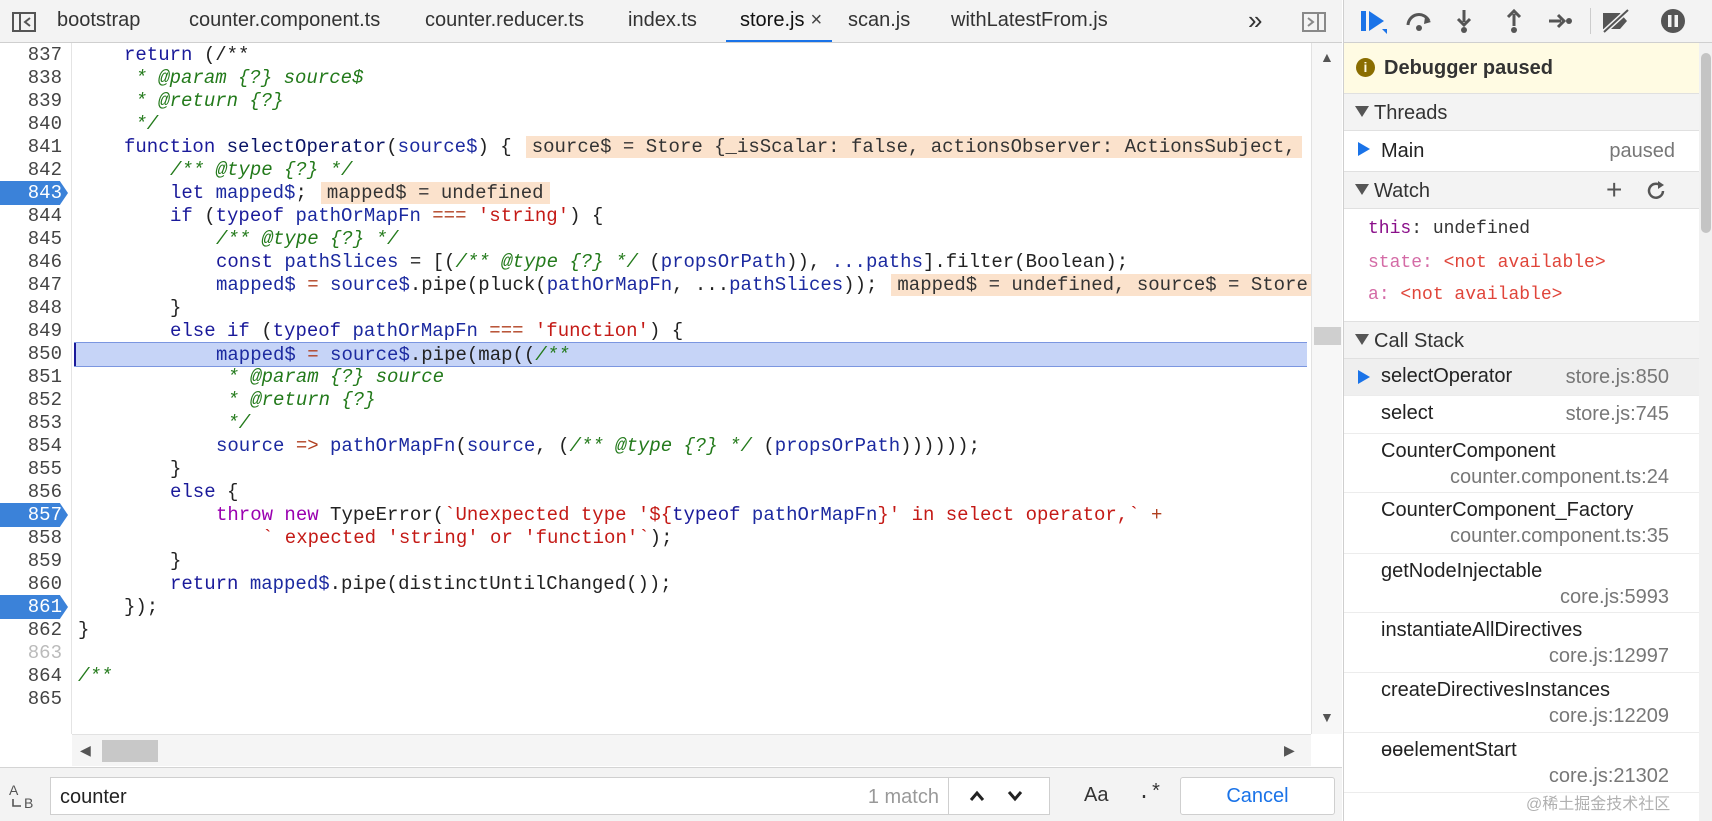 The image size is (1712, 821). I want to click on line-number: 851, so click(34, 377).